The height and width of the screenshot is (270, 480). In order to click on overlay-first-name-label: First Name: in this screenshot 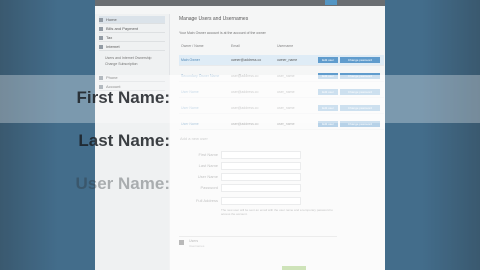, I will do `click(123, 97)`.